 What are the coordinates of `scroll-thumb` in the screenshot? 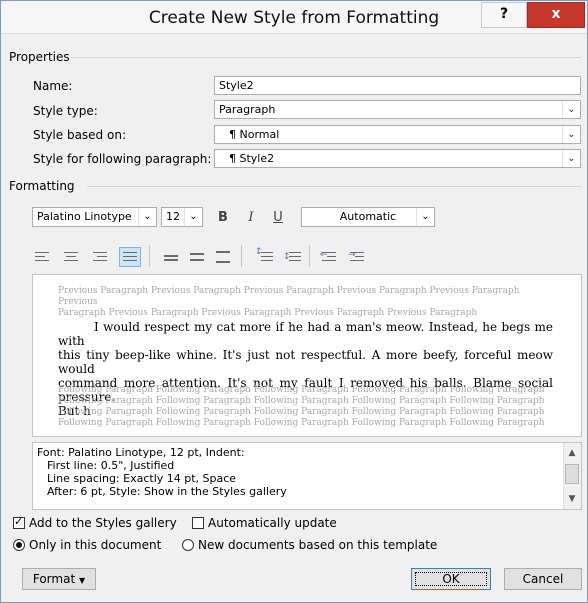 It's located at (572, 474).